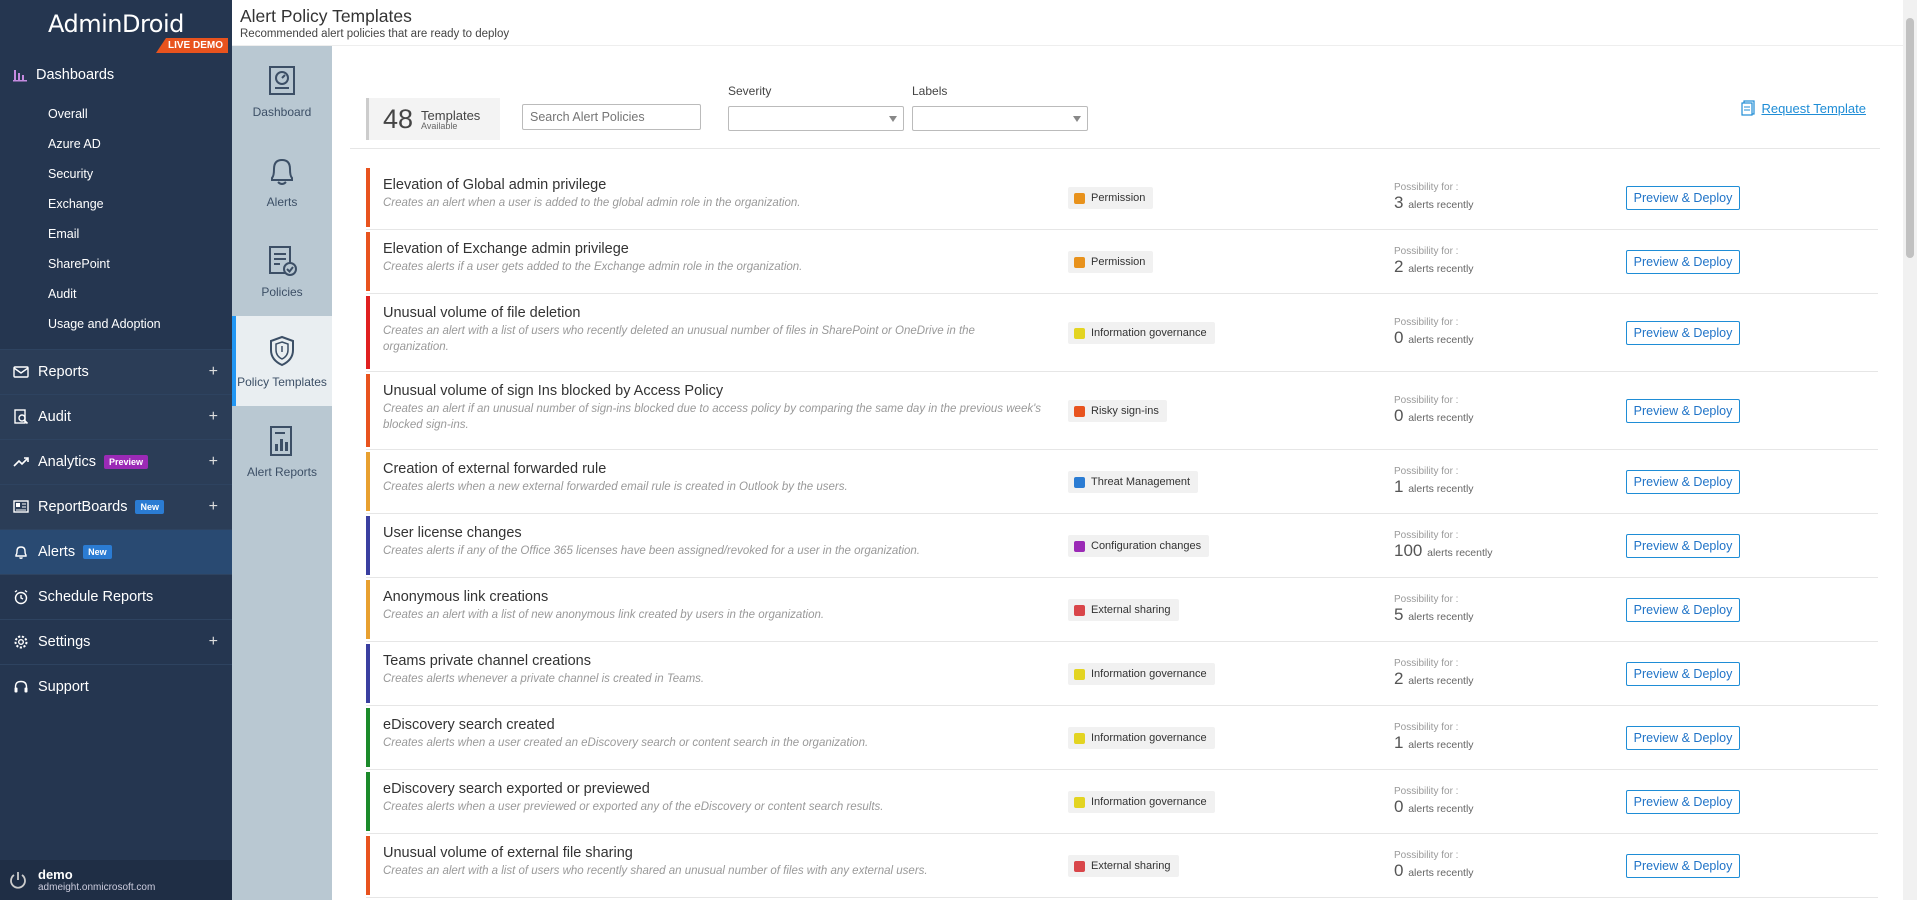 The height and width of the screenshot is (900, 1917). I want to click on sidebar-section-support: Support, so click(116, 686).